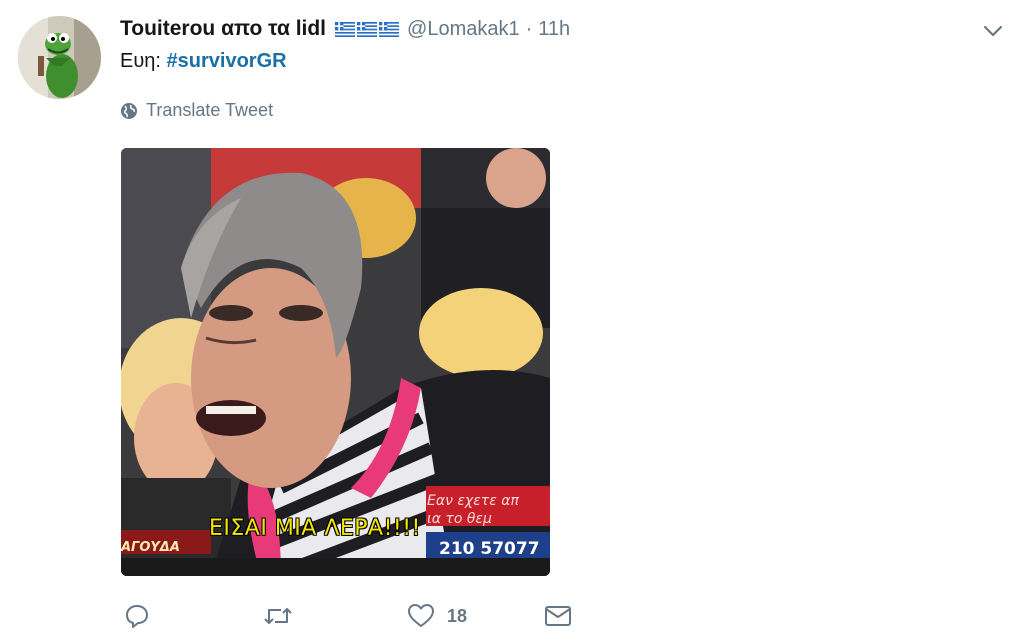  Describe the element at coordinates (315, 528) in the screenshot. I see `media-subtitle: ΕΙΣΑΙ ΜΙΑ ΛΕΡΑ!!!!` at that location.